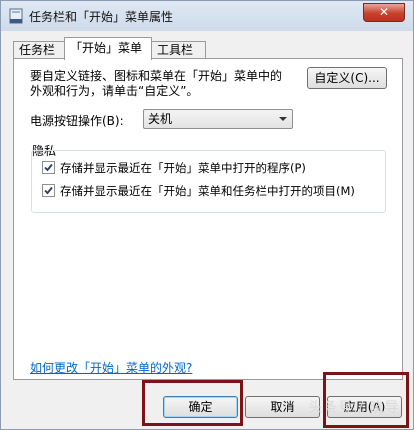  I want to click on close-button: ✕, so click(384, 12).